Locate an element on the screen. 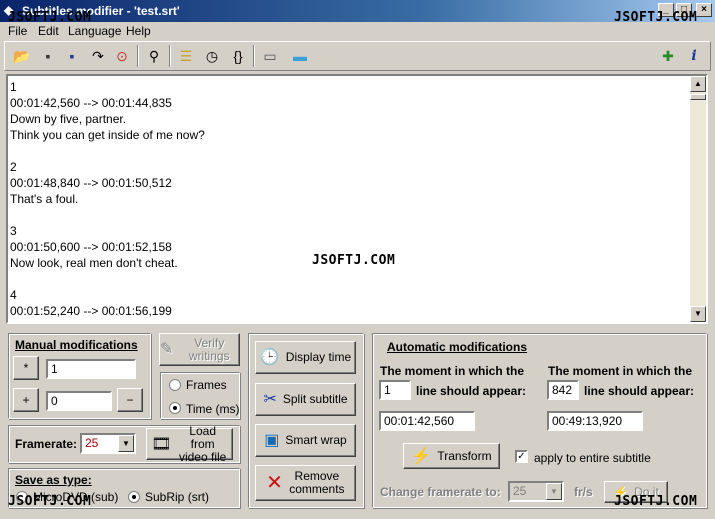 The image size is (715, 519). apply-entire-checkbox: ✓ is located at coordinates (521, 456).